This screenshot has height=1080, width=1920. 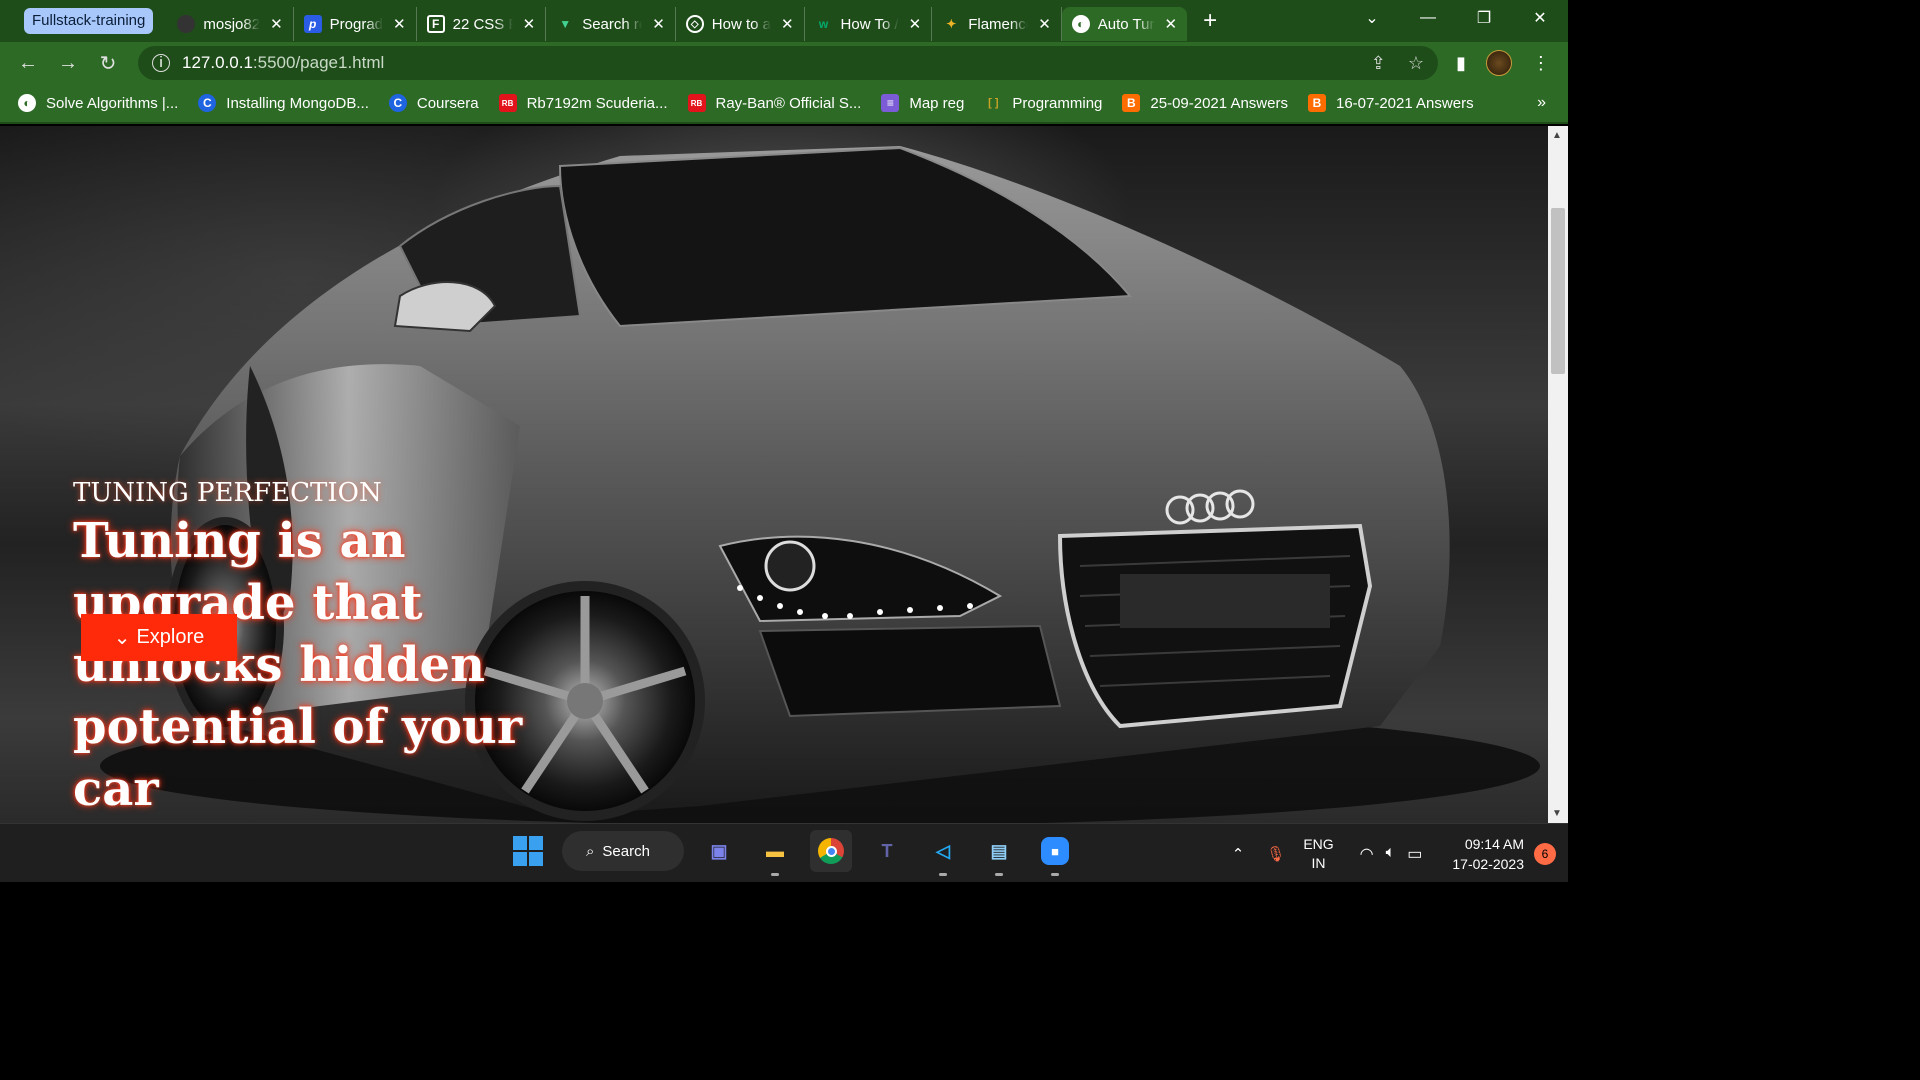 What do you see at coordinates (999, 853) in the screenshot?
I see `notepad-icon: ▤` at bounding box center [999, 853].